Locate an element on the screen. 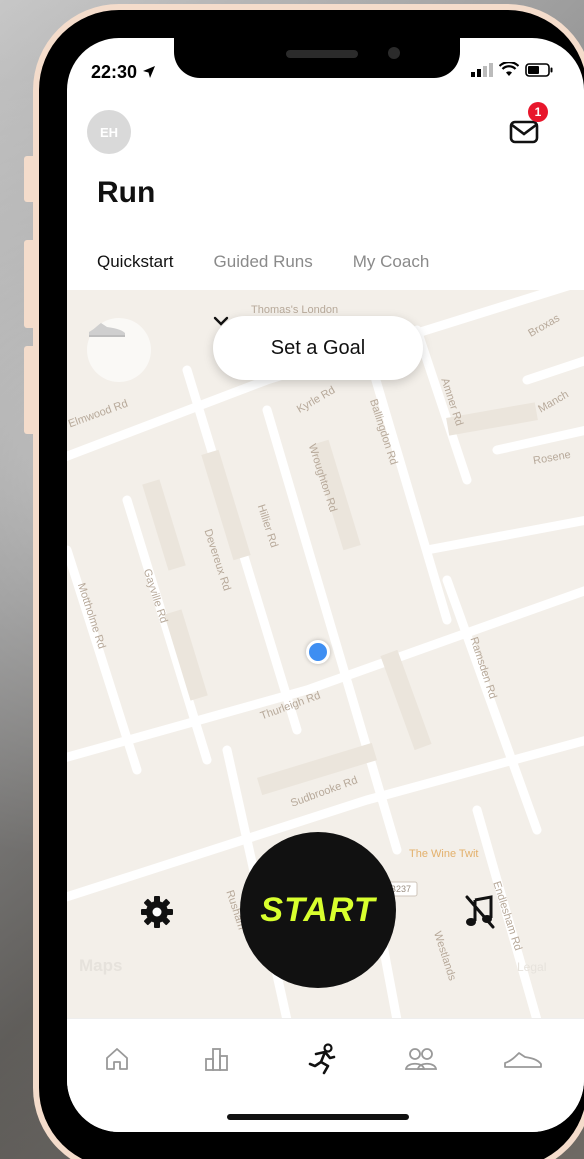 The height and width of the screenshot is (1159, 584). tab-guided-runs: Guided Runs is located at coordinates (263, 262).